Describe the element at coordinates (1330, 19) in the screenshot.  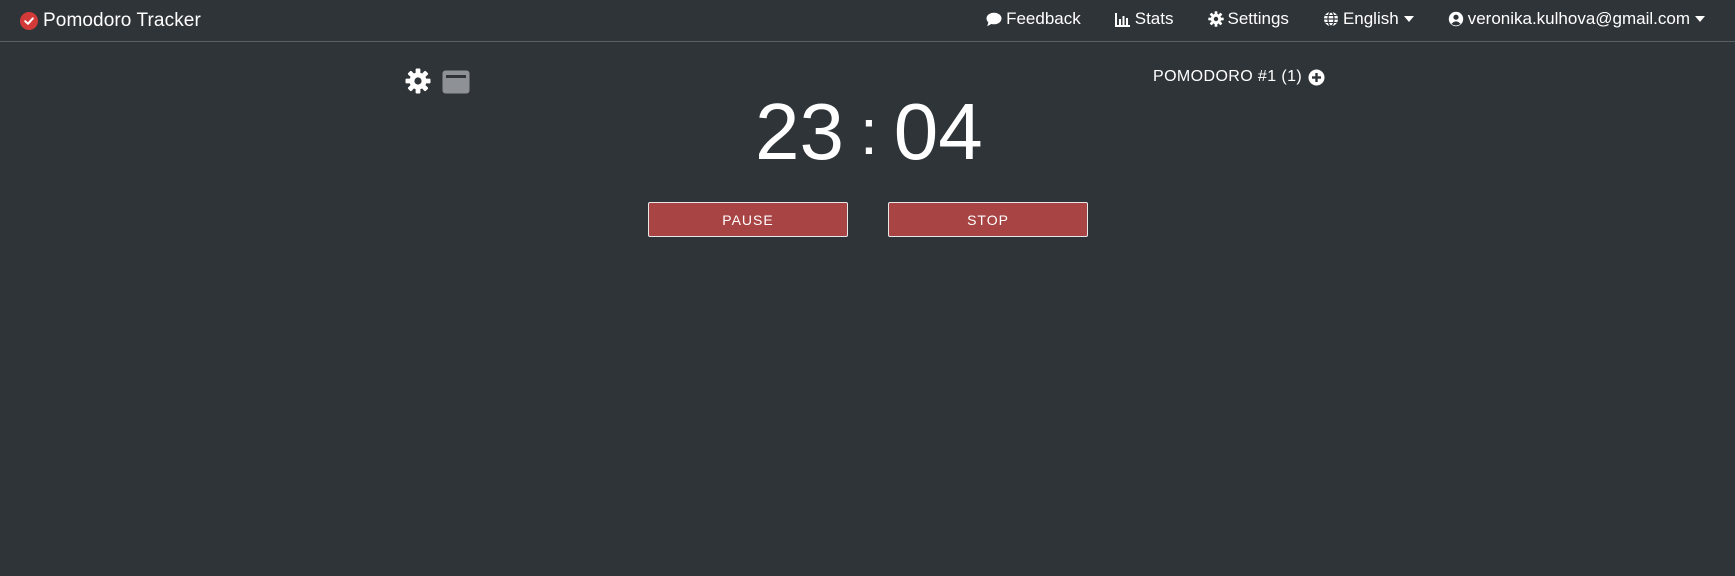
I see `globe-icon` at that location.